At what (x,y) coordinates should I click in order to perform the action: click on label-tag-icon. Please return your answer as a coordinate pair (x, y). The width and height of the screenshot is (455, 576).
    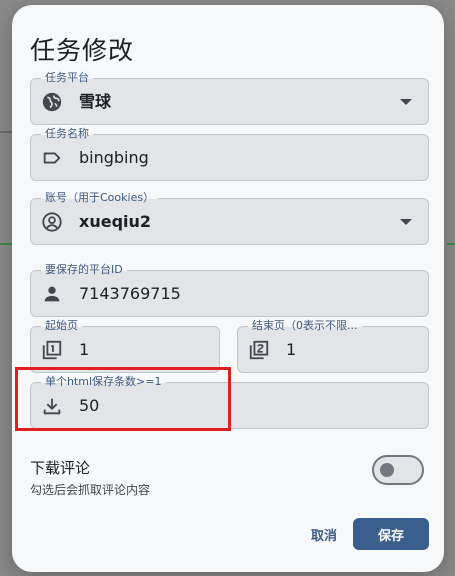
    Looking at the image, I should click on (52, 158).